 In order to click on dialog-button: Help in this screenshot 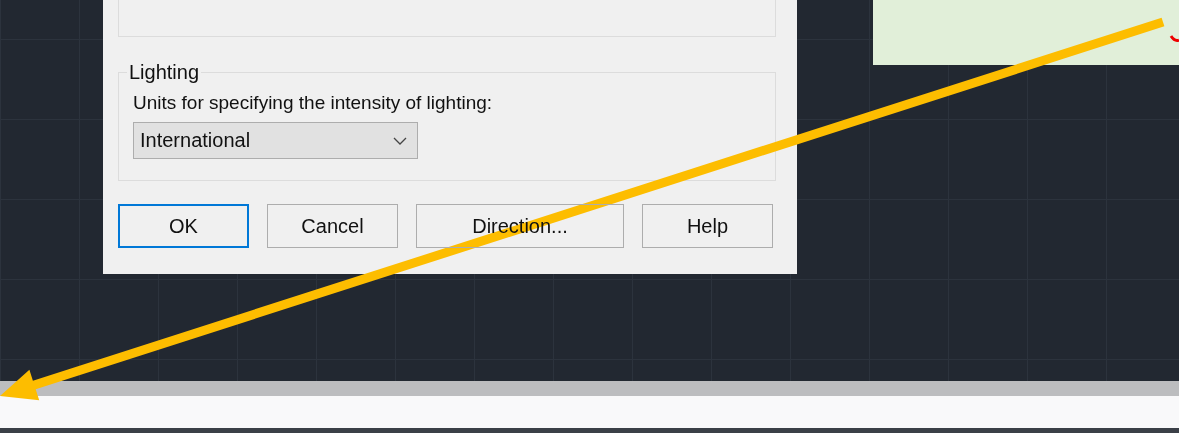, I will do `click(707, 226)`.